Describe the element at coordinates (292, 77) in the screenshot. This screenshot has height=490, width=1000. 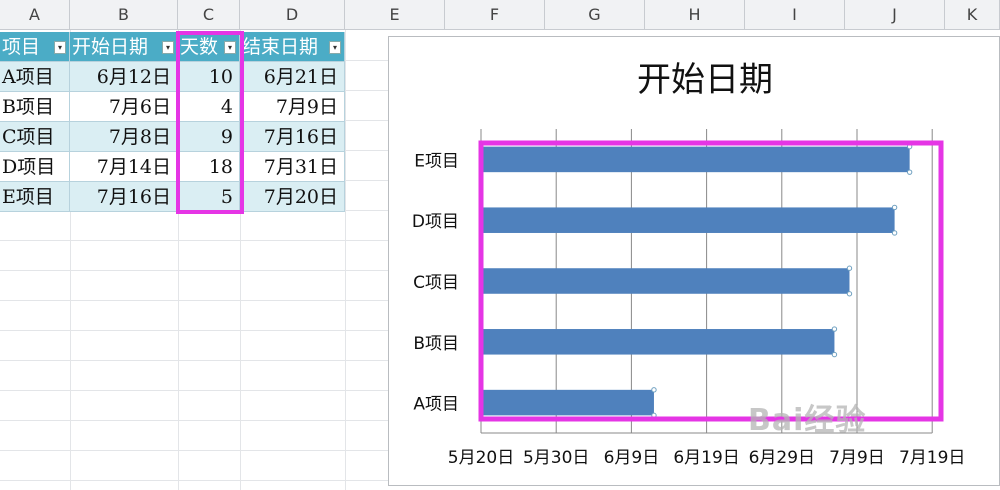
I see `cell-end-date: 6月21日` at that location.